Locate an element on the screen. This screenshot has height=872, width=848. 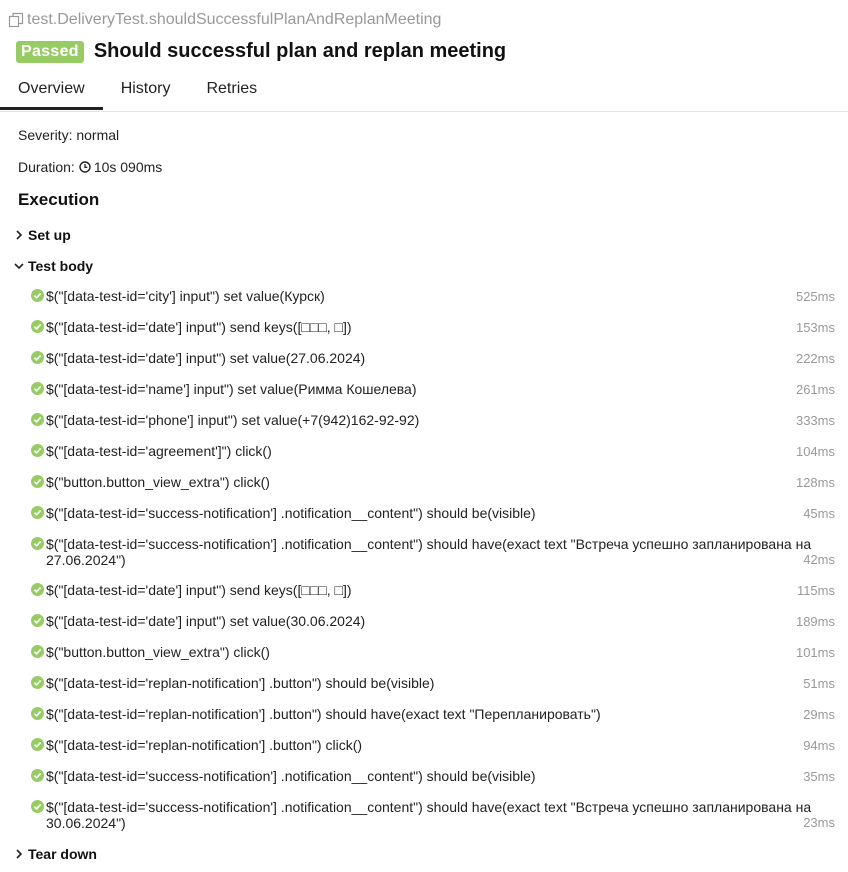
tab-overview: Overview is located at coordinates (51, 90).